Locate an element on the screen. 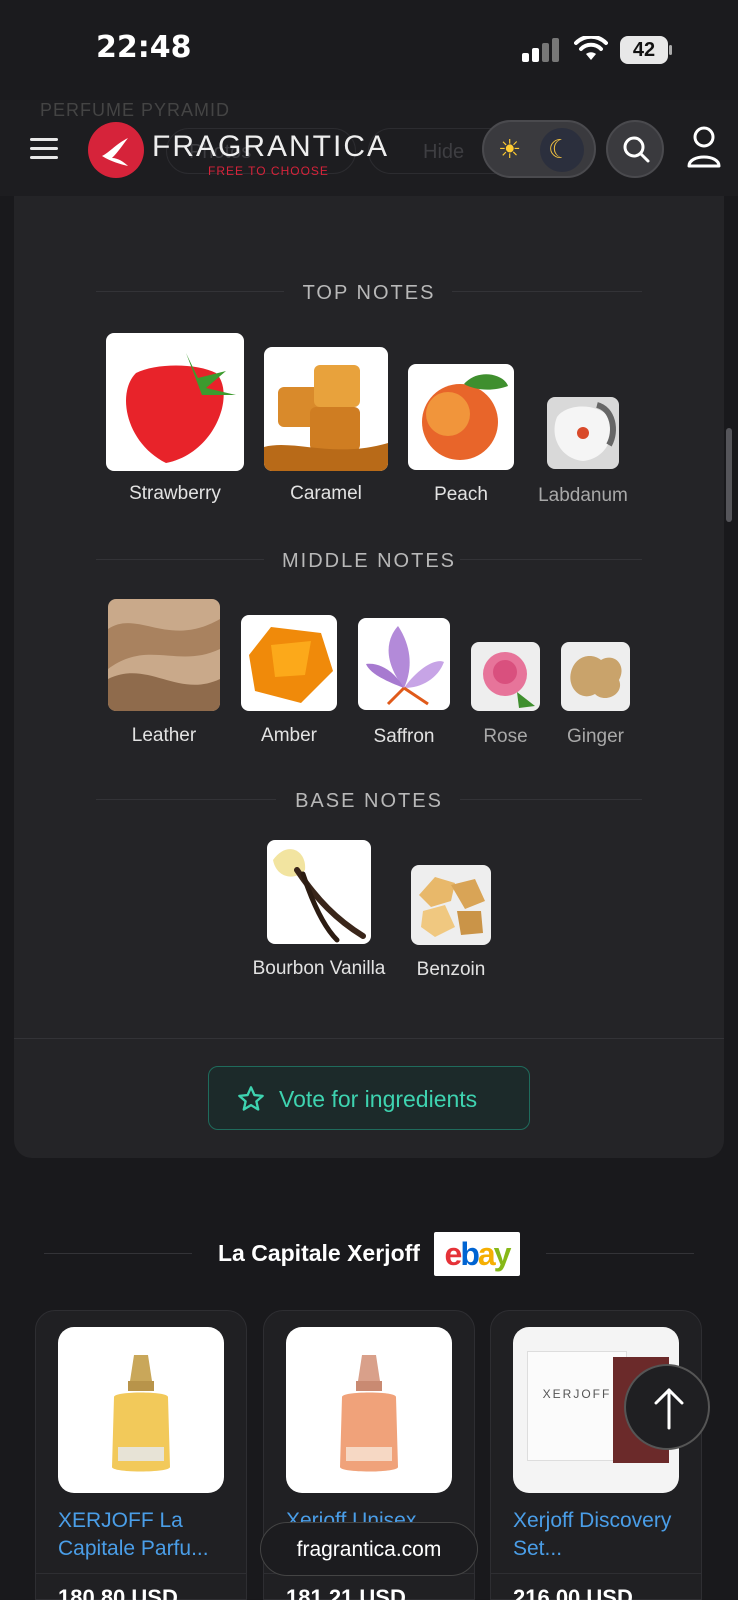  note-caramel: Caramel is located at coordinates (326, 425).